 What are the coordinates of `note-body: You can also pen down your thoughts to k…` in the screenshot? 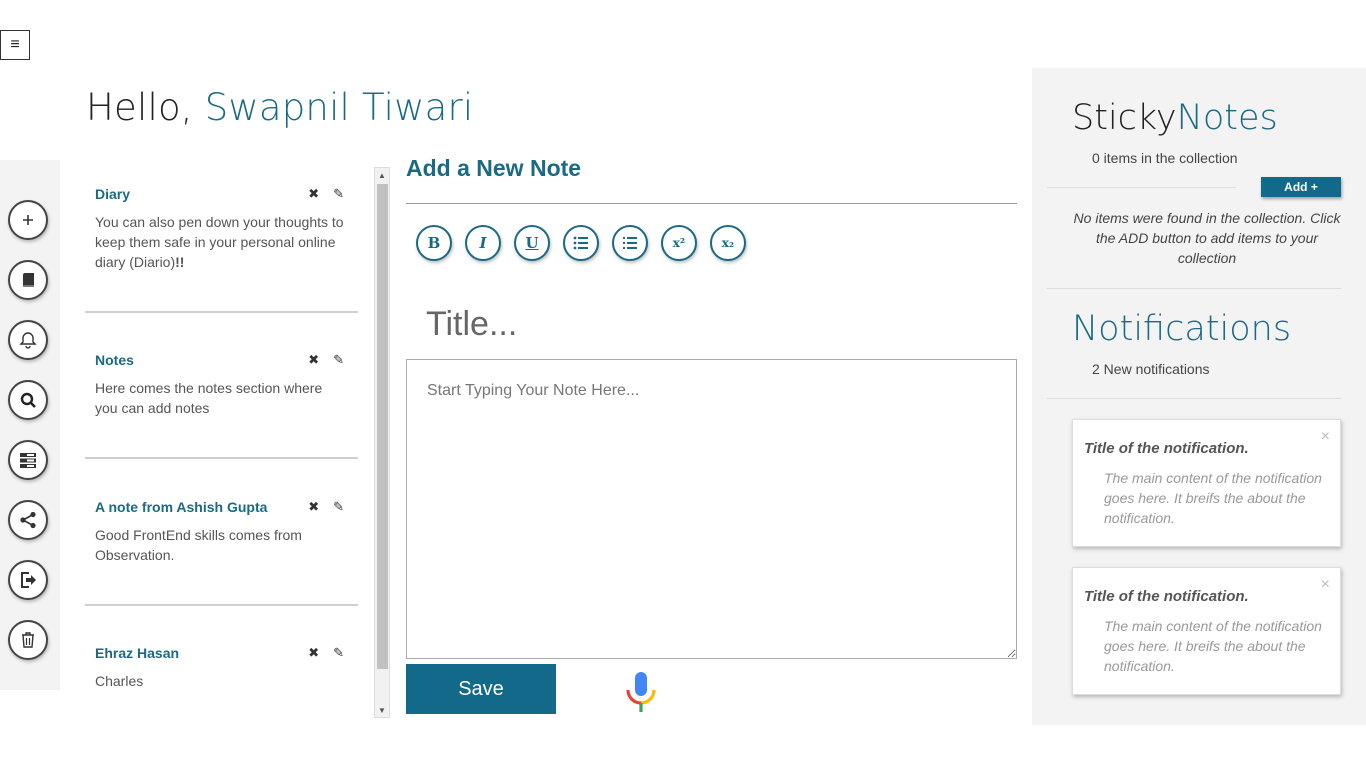 It's located at (221, 242).